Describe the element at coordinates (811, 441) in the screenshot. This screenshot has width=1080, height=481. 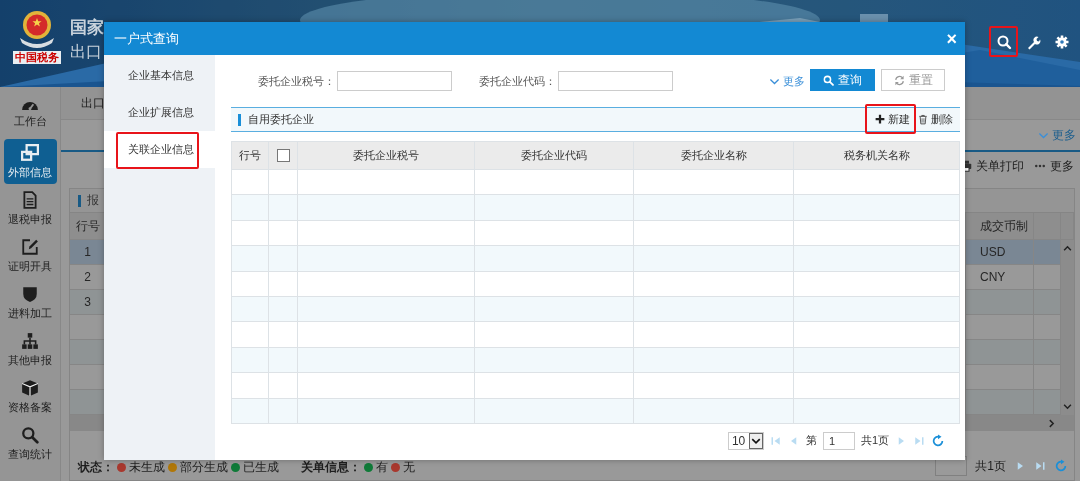
I see `page-label: 第` at that location.